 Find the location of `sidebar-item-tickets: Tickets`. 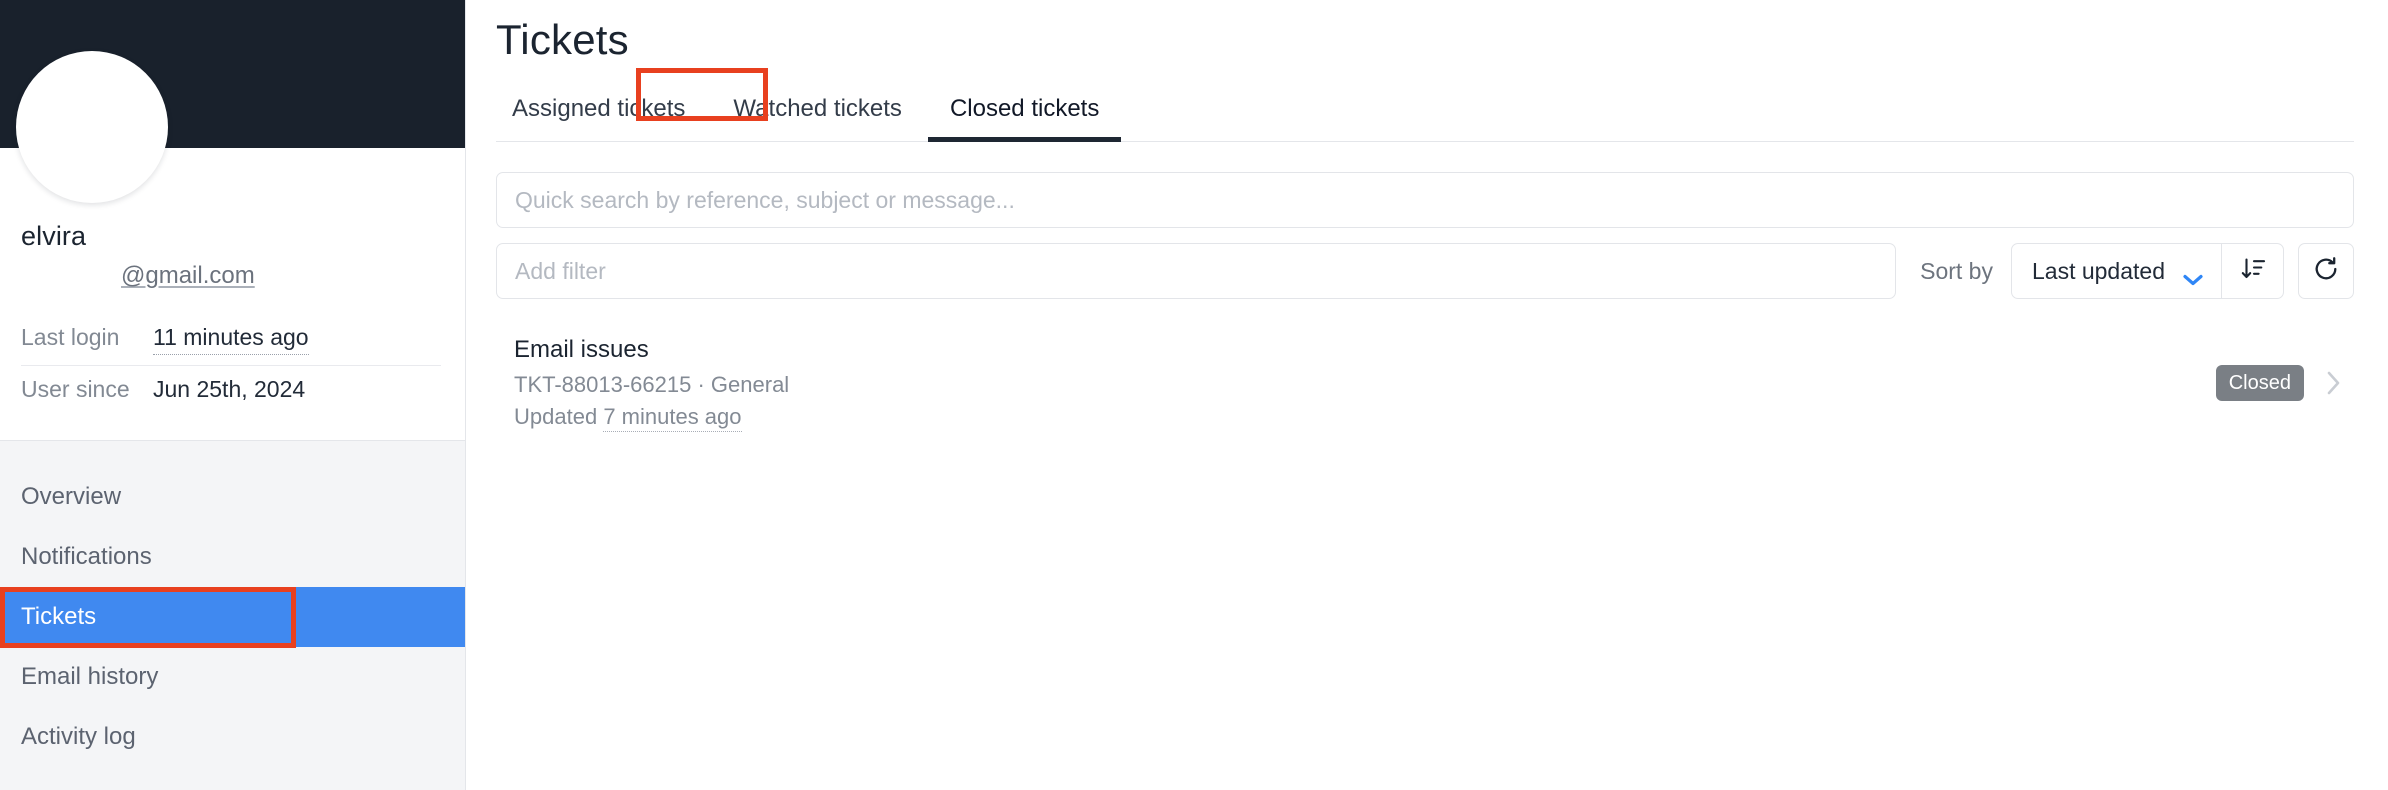

sidebar-item-tickets: Tickets is located at coordinates (232, 617).